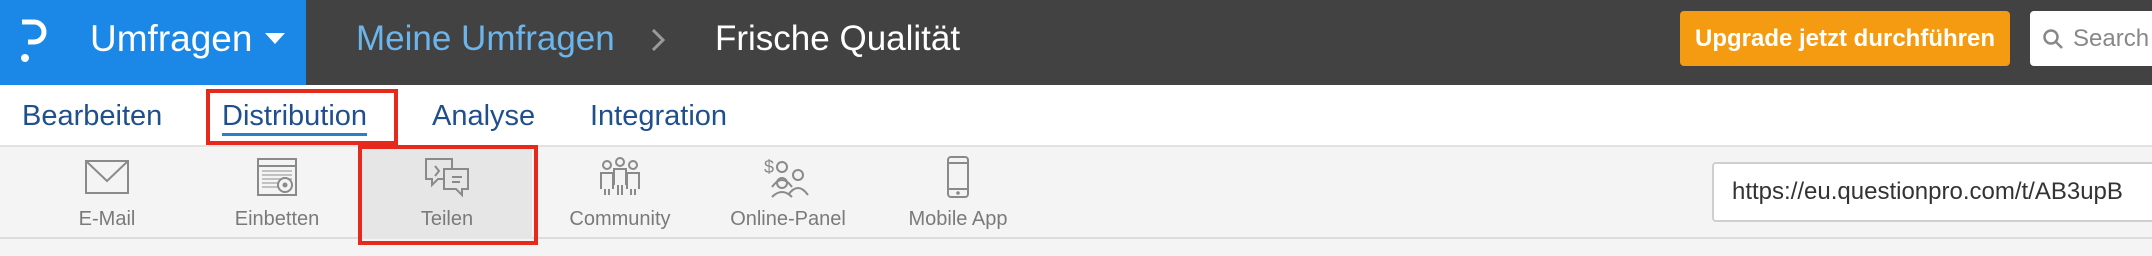 The image size is (2152, 256). I want to click on breadcrumb-current-survey: Frische Qualität, so click(838, 38).